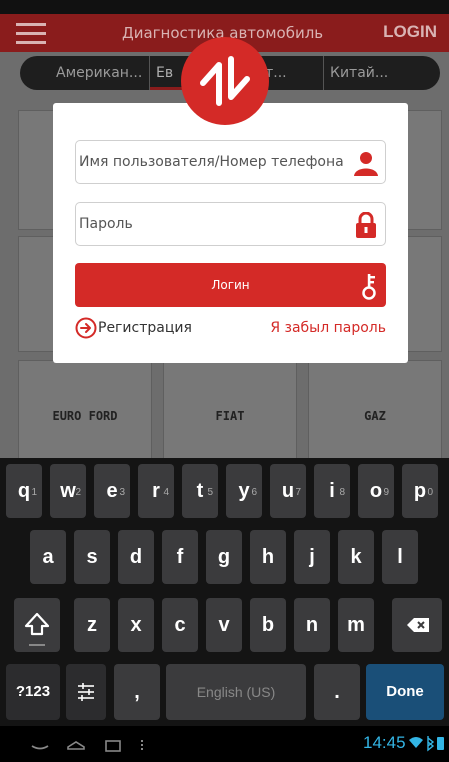 This screenshot has height=762, width=449. What do you see at coordinates (214, 224) in the screenshot?
I see `password-input` at bounding box center [214, 224].